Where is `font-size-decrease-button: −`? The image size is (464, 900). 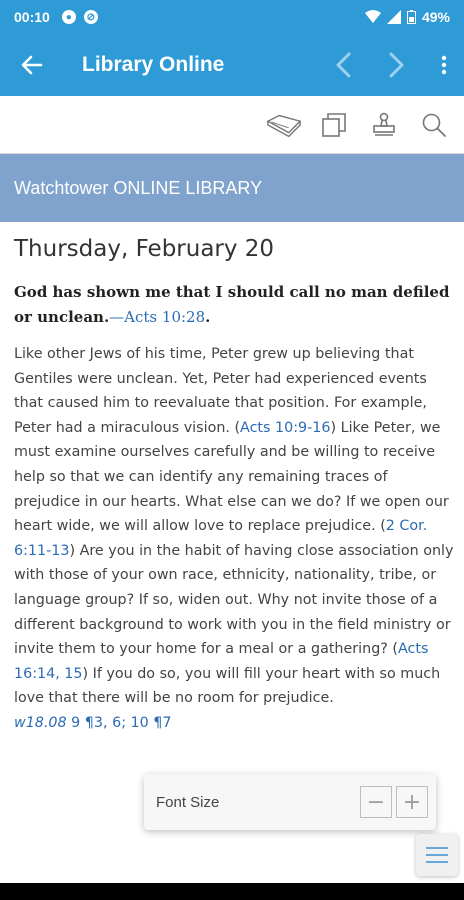
font-size-decrease-button: − is located at coordinates (376, 802).